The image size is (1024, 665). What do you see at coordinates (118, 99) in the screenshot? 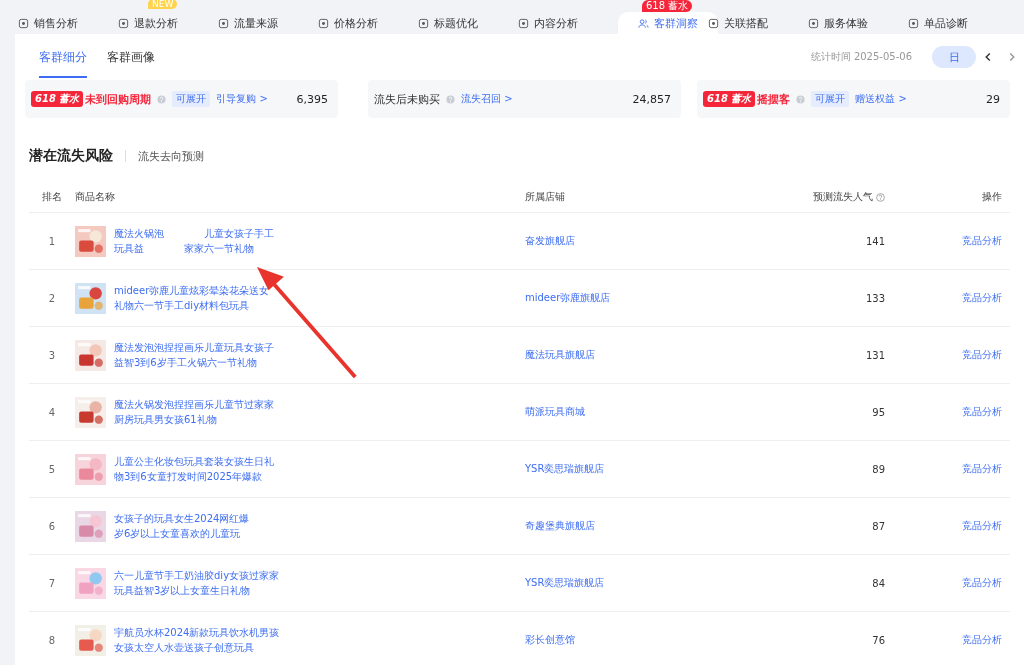
I see `card-title: 未到回购周期` at bounding box center [118, 99].